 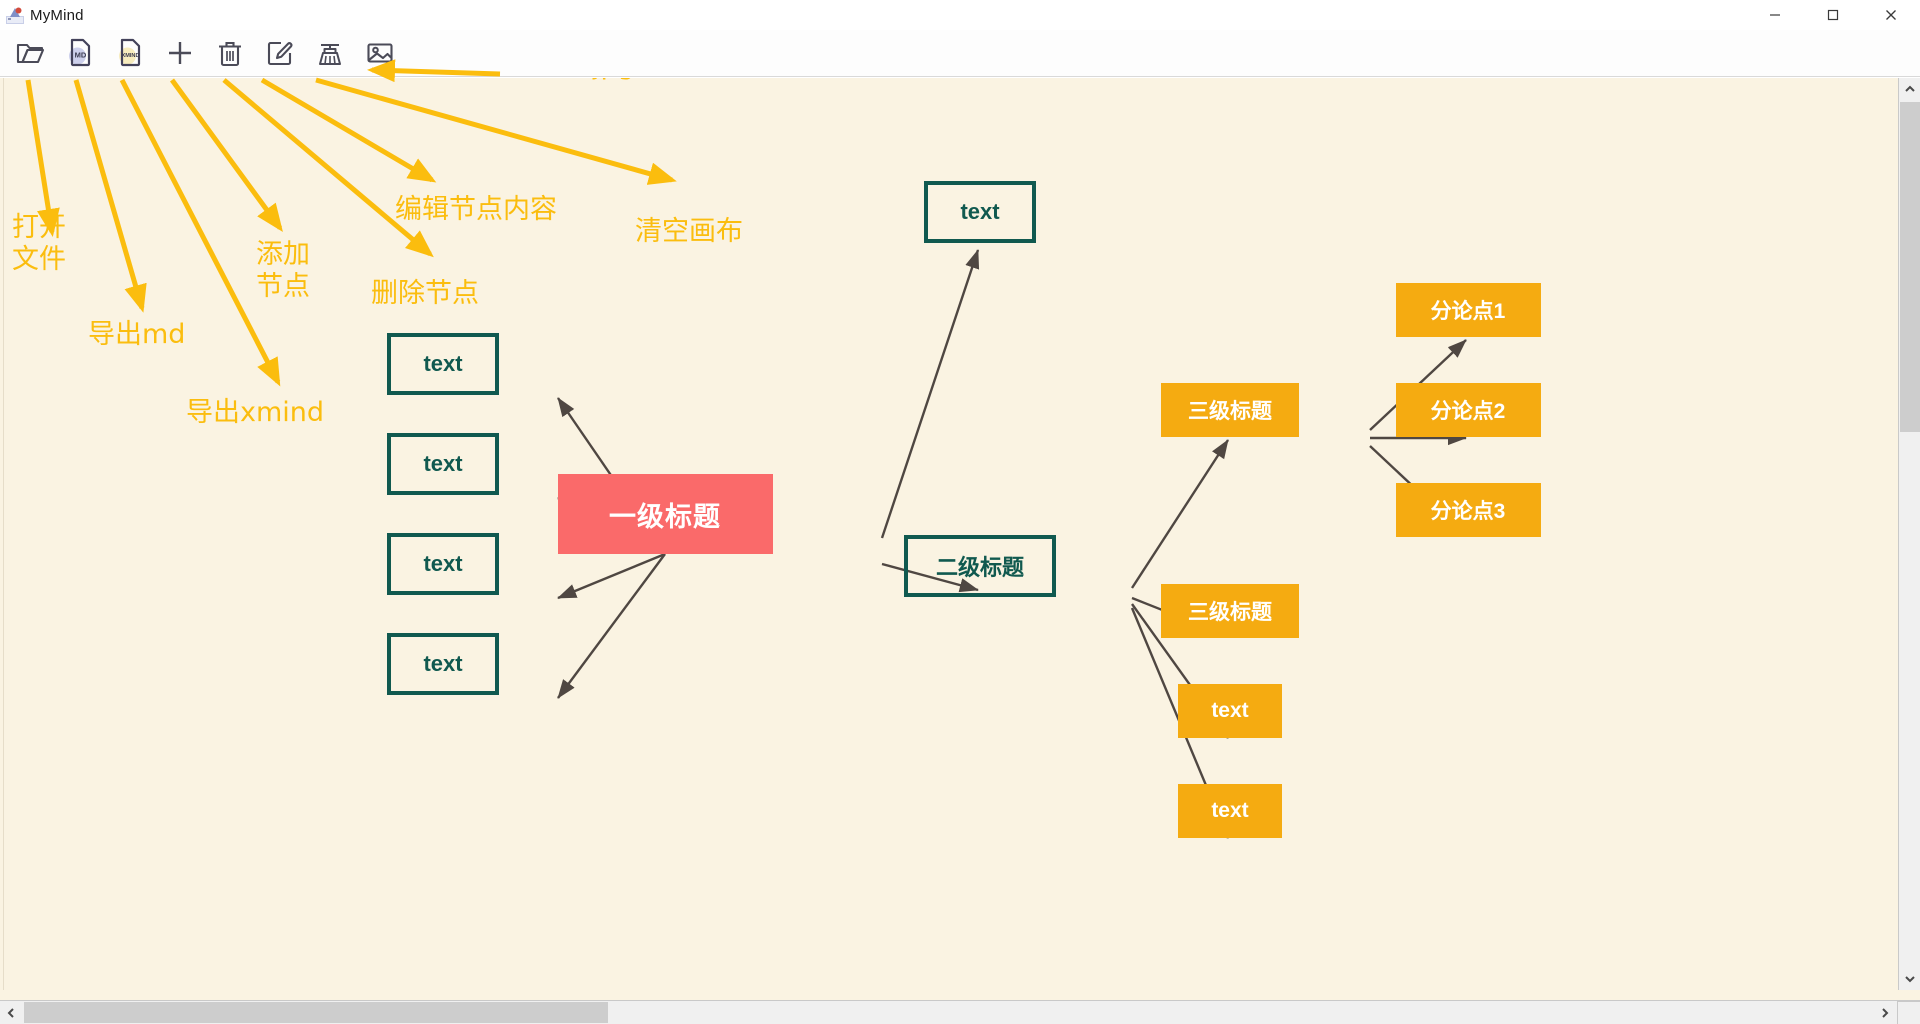 What do you see at coordinates (11, 1012) in the screenshot?
I see `scroll-left-arrow-icon` at bounding box center [11, 1012].